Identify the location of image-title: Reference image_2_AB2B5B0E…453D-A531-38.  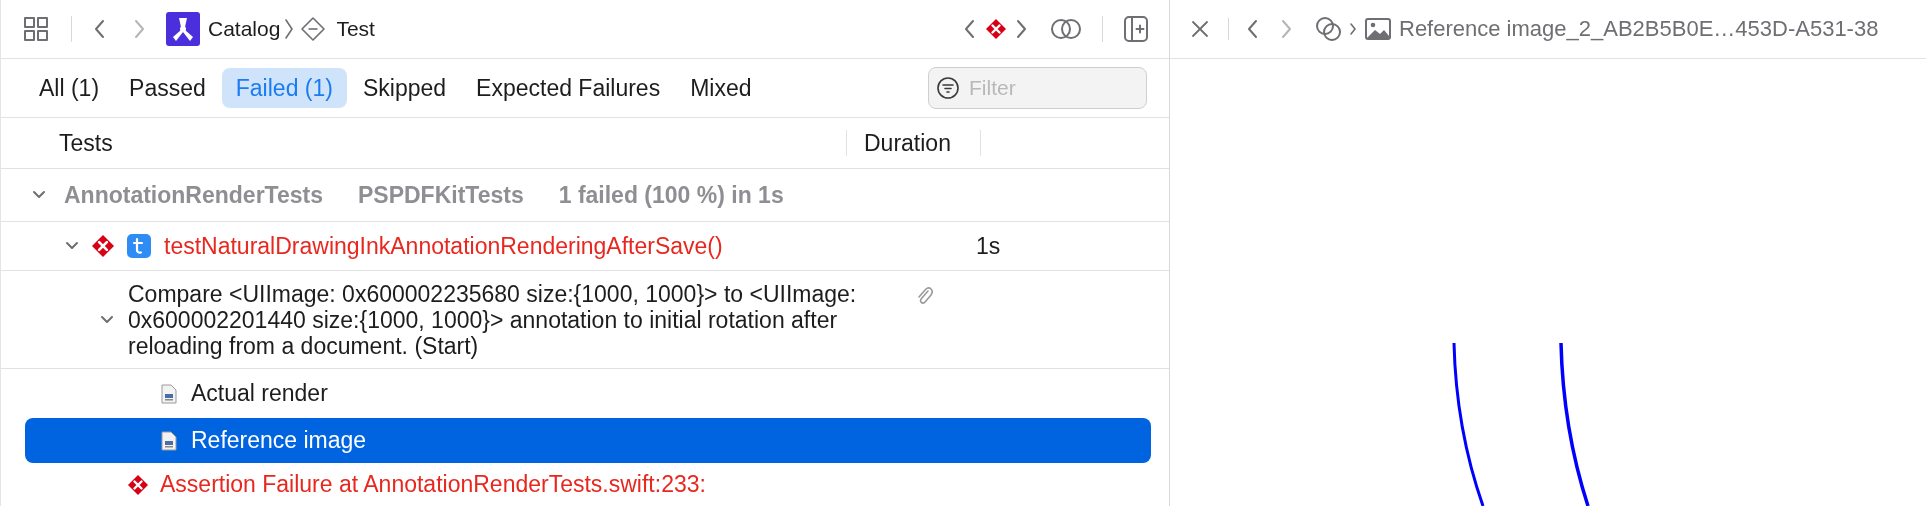
(1639, 29).